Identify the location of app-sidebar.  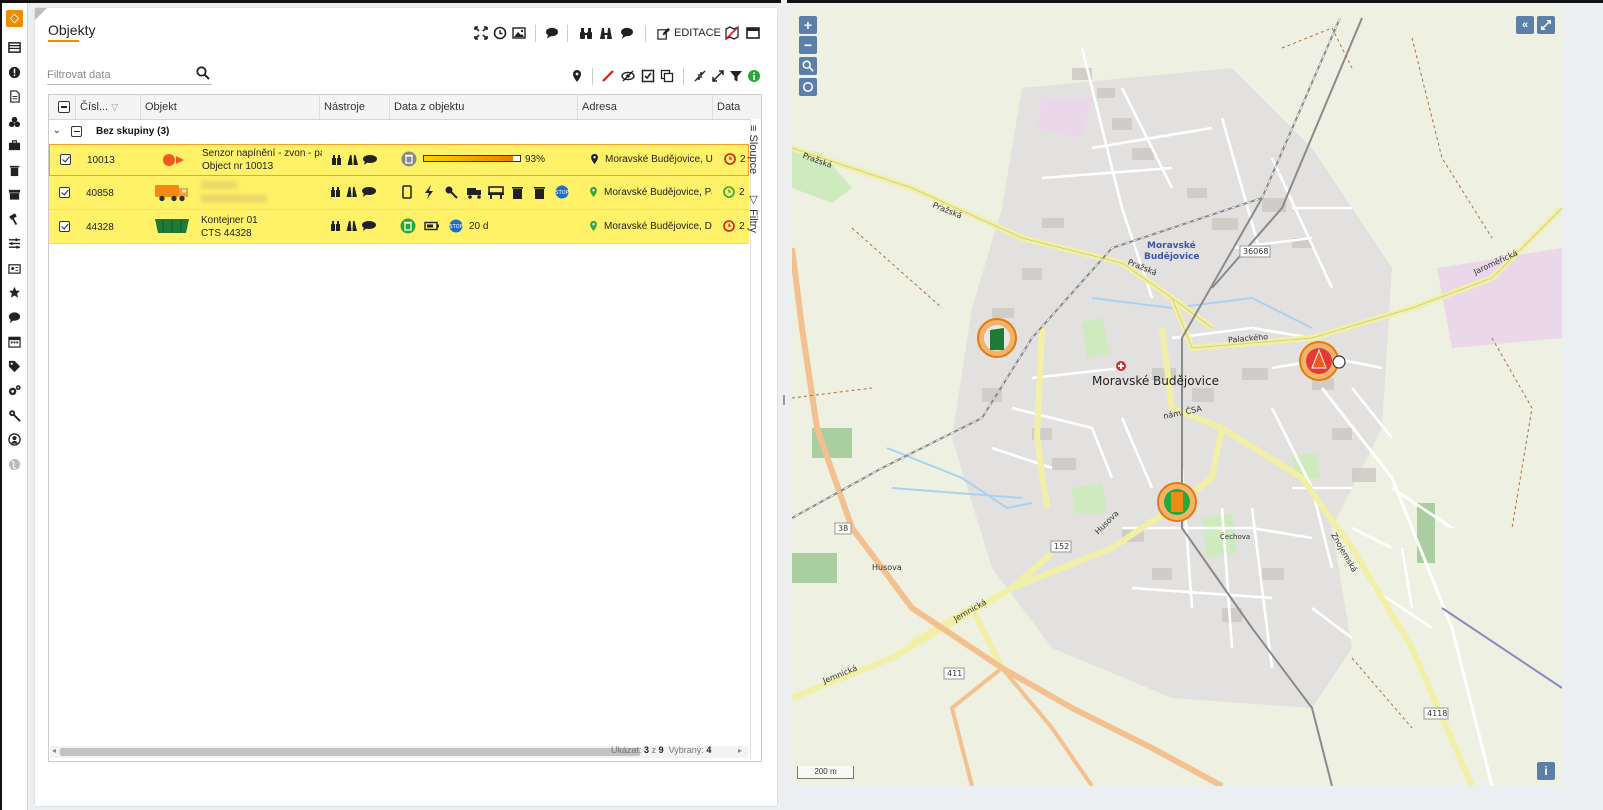
(15, 406).